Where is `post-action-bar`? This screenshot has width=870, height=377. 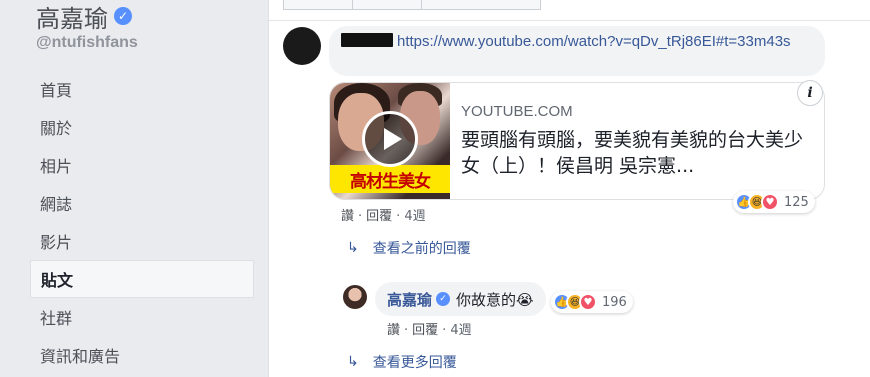
post-action-bar is located at coordinates (412, 5).